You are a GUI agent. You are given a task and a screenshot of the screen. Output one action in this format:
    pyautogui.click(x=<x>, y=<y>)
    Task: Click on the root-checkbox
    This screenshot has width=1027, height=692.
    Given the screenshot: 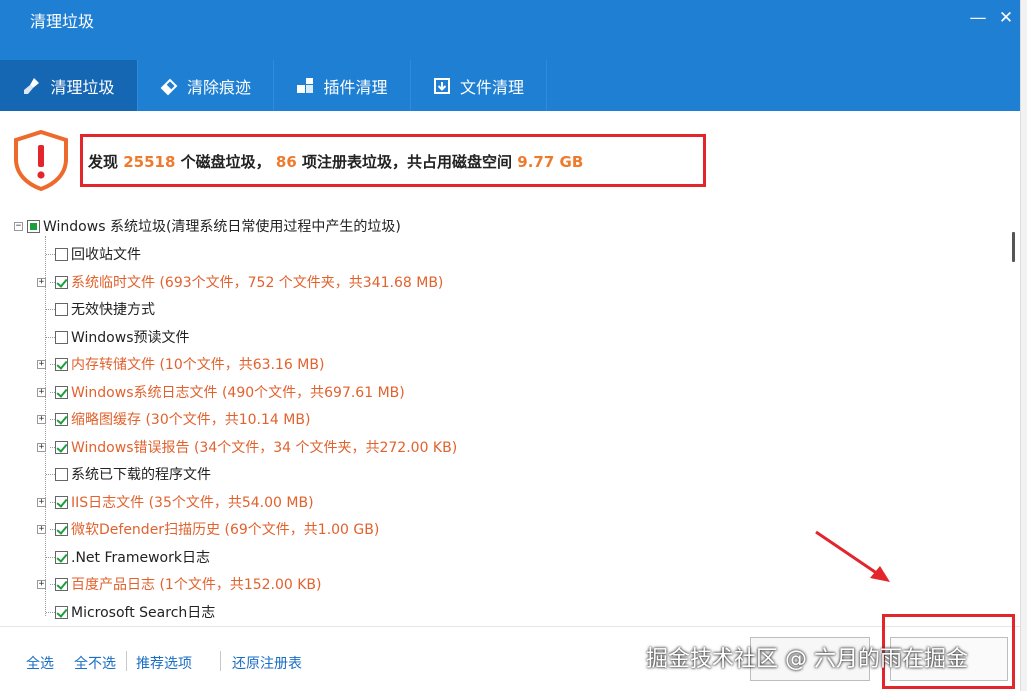 What is the action you would take?
    pyautogui.click(x=33, y=226)
    